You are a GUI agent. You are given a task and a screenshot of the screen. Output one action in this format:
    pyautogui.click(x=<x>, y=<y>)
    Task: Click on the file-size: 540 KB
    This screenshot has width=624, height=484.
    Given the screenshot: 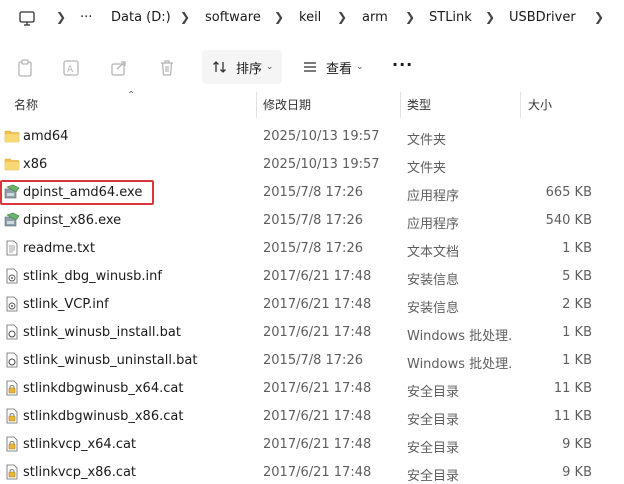 What is the action you would take?
    pyautogui.click(x=568, y=220)
    